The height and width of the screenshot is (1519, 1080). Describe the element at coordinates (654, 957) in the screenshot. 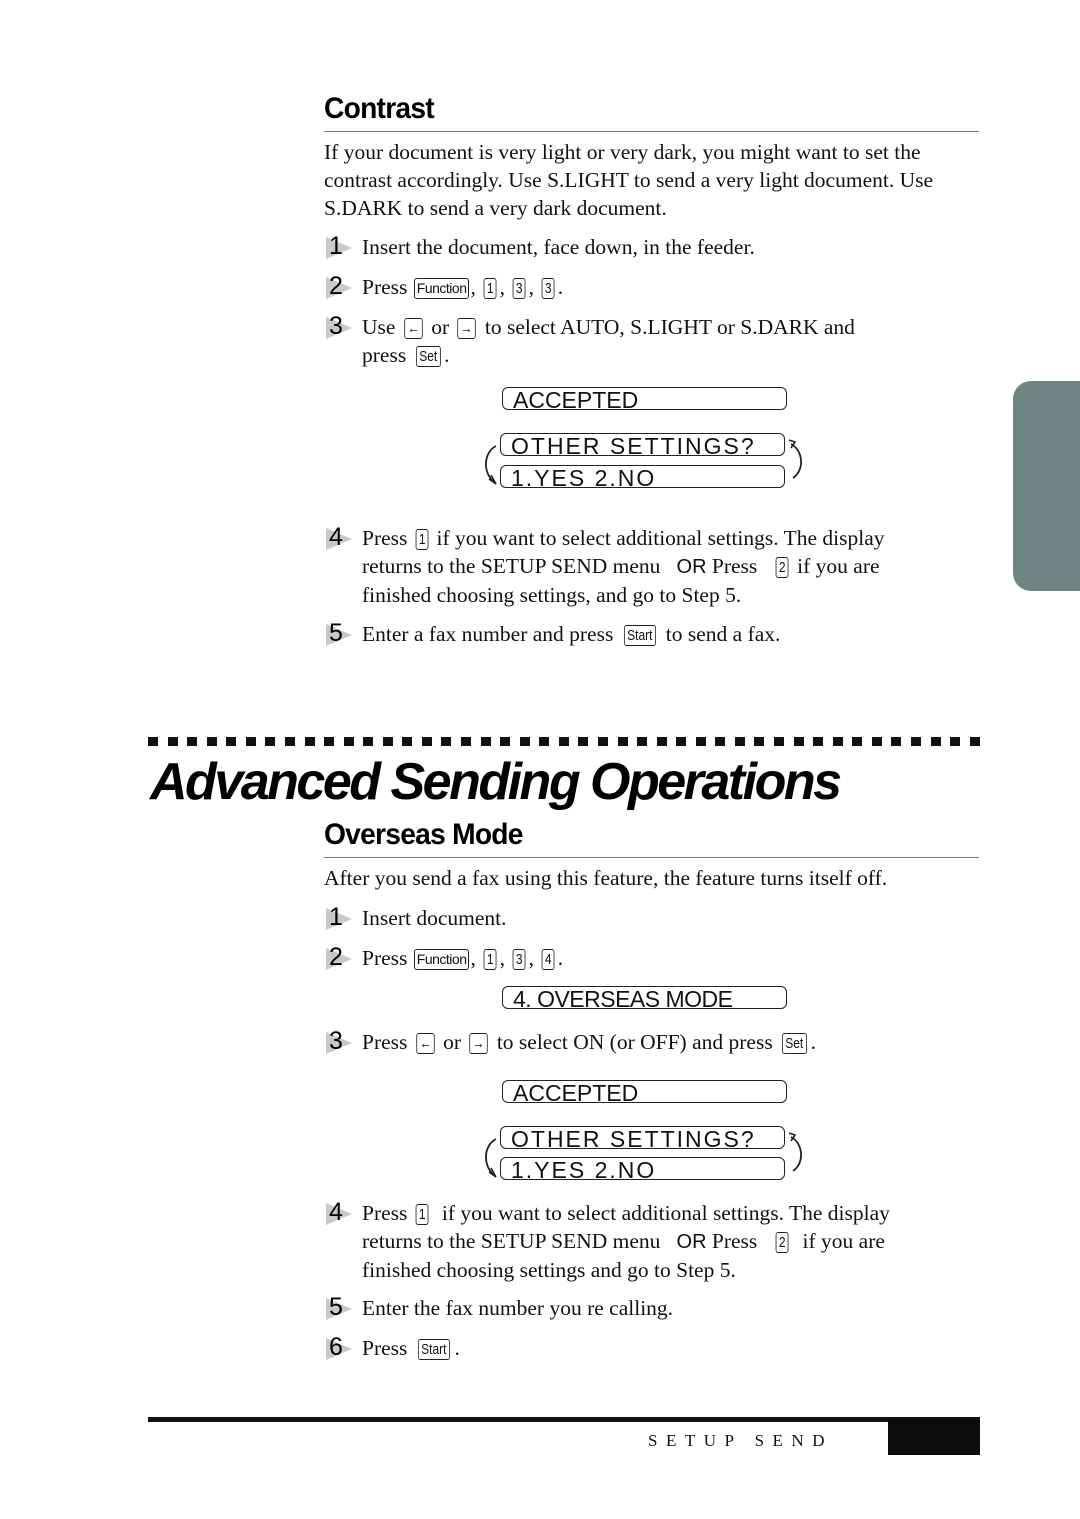

I see `overseas-step-2: 2 Press Function, 1, 3, 4.` at that location.